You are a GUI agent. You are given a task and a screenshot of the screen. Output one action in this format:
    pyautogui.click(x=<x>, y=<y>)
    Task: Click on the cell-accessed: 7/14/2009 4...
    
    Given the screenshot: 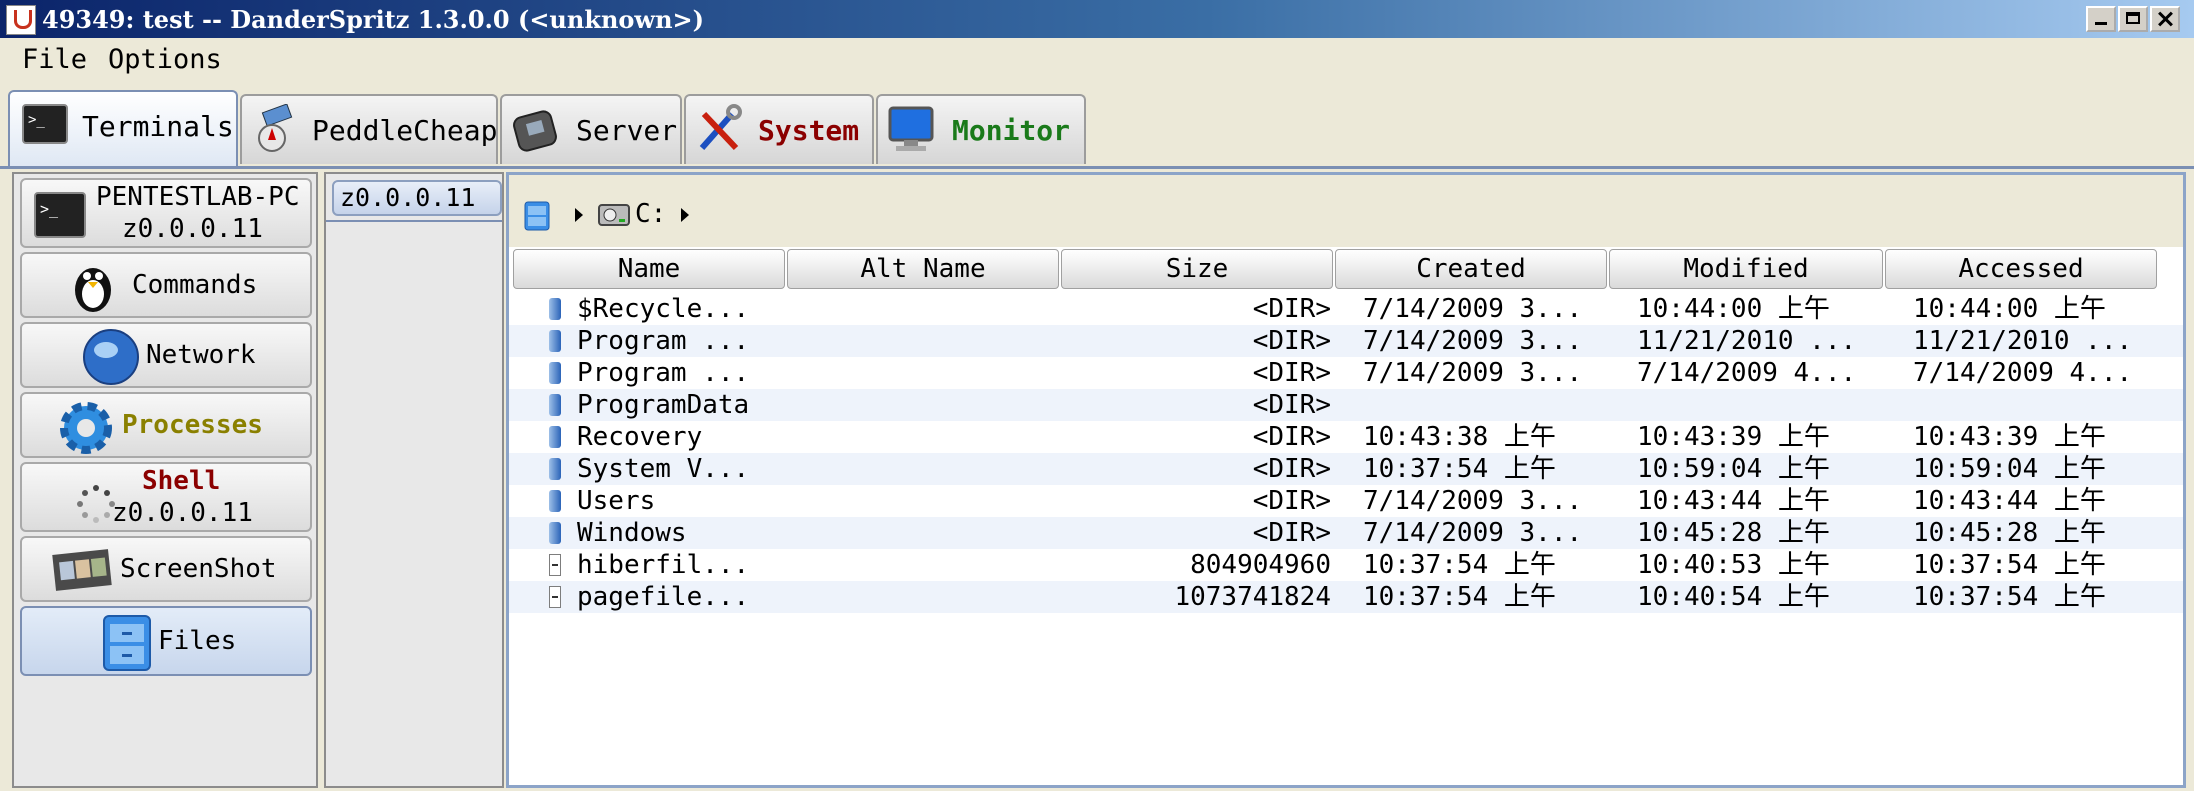 What is the action you would take?
    pyautogui.click(x=2023, y=373)
    